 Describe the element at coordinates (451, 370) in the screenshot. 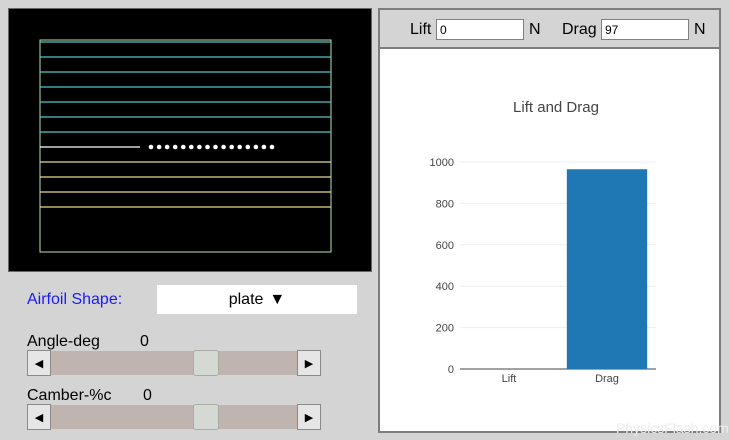

I see `y-tick-label: 0` at that location.